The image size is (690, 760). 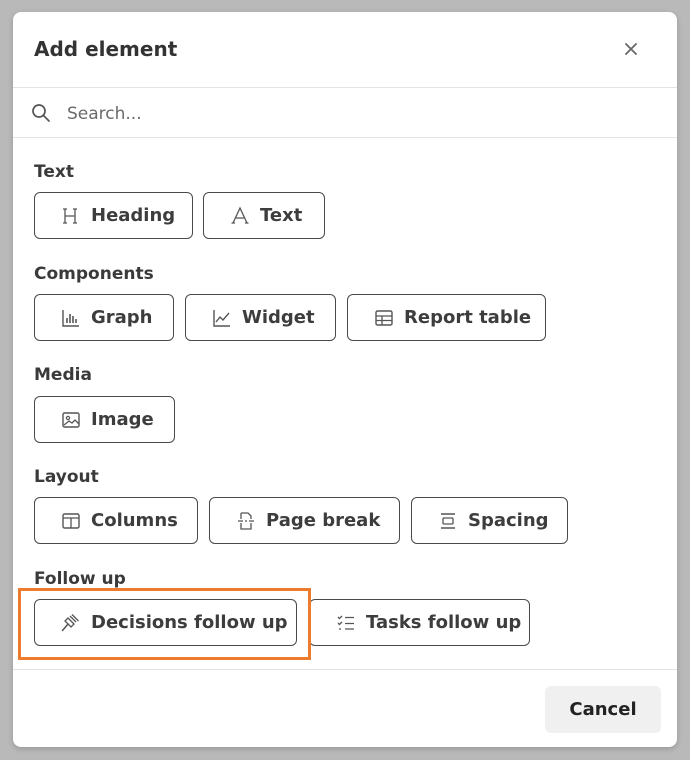 I want to click on columns-button: Columns, so click(x=116, y=520).